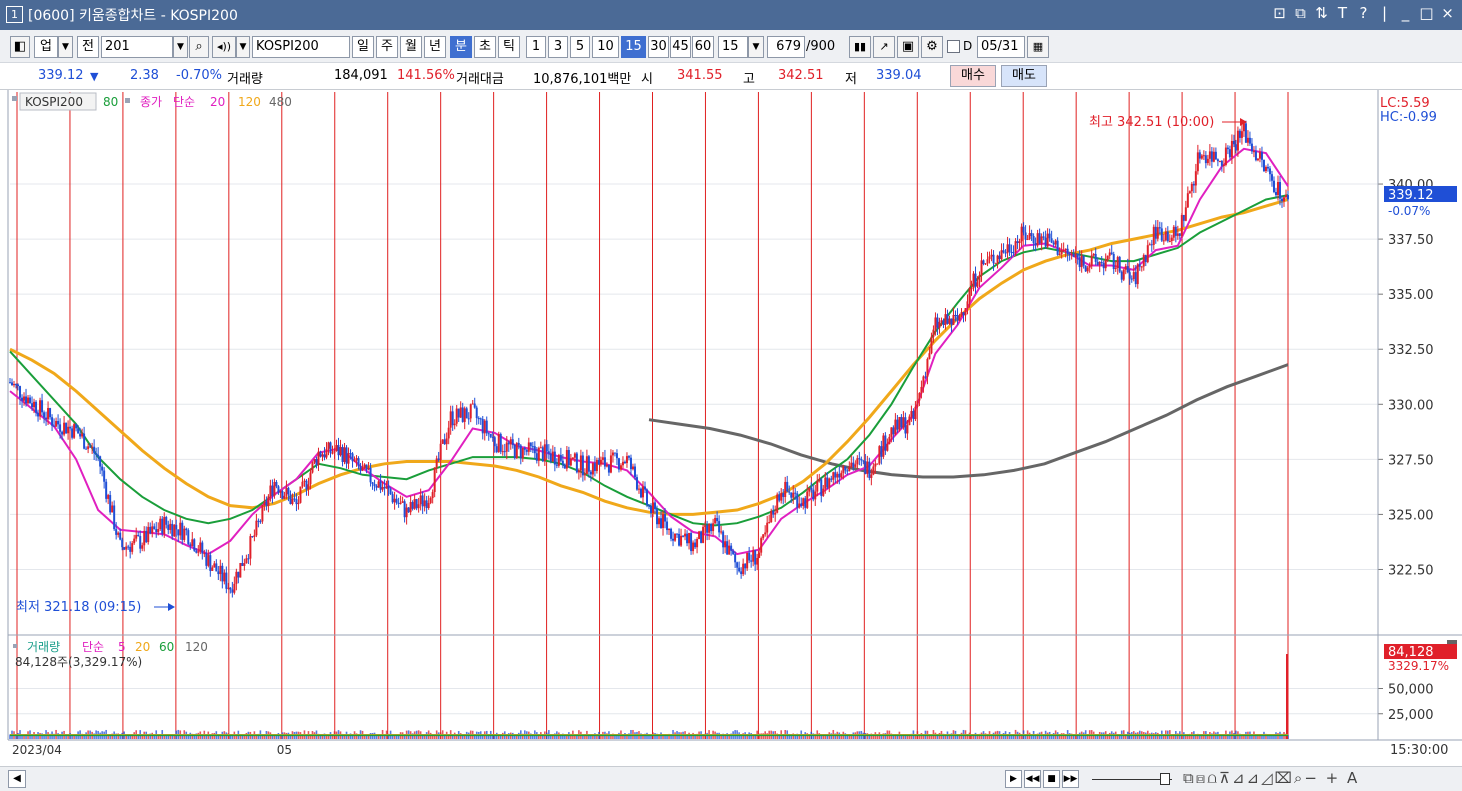  I want to click on help-icon: ?, so click(1363, 13).